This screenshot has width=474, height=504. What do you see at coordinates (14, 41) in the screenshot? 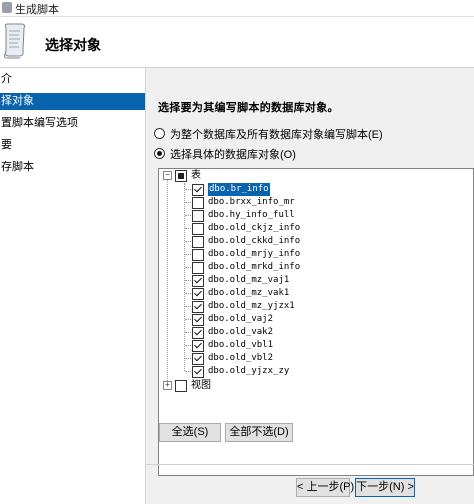
I see `script-scroll-icon` at bounding box center [14, 41].